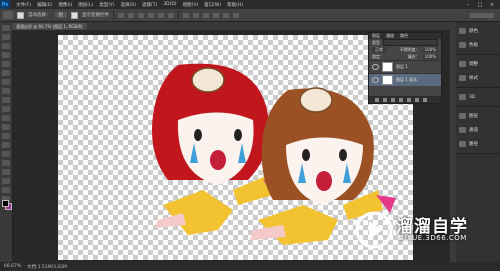 The height and width of the screenshot is (271, 500). I want to click on dodge-tool, so click(6, 145).